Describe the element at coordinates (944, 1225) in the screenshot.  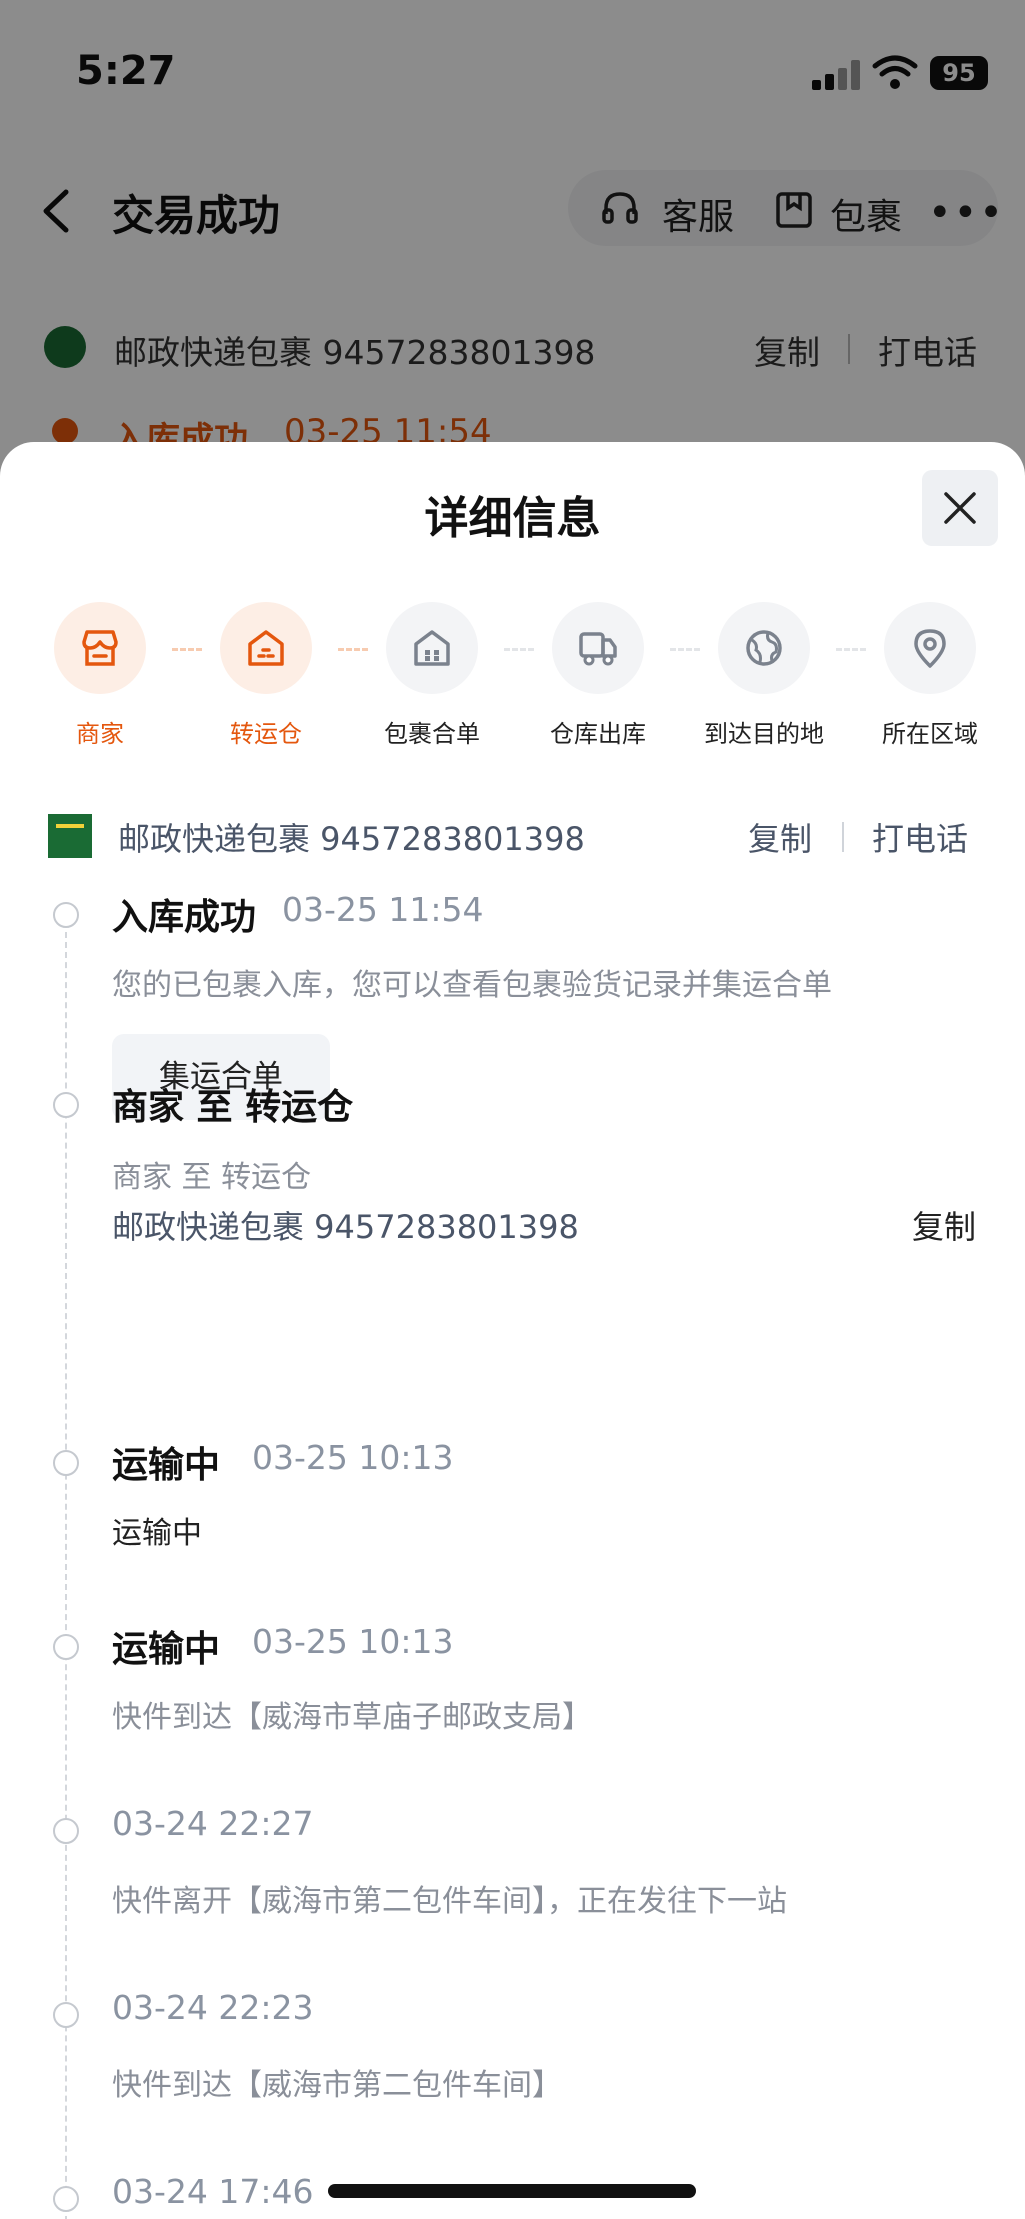
I see `timeline-copy-button: 复制` at that location.